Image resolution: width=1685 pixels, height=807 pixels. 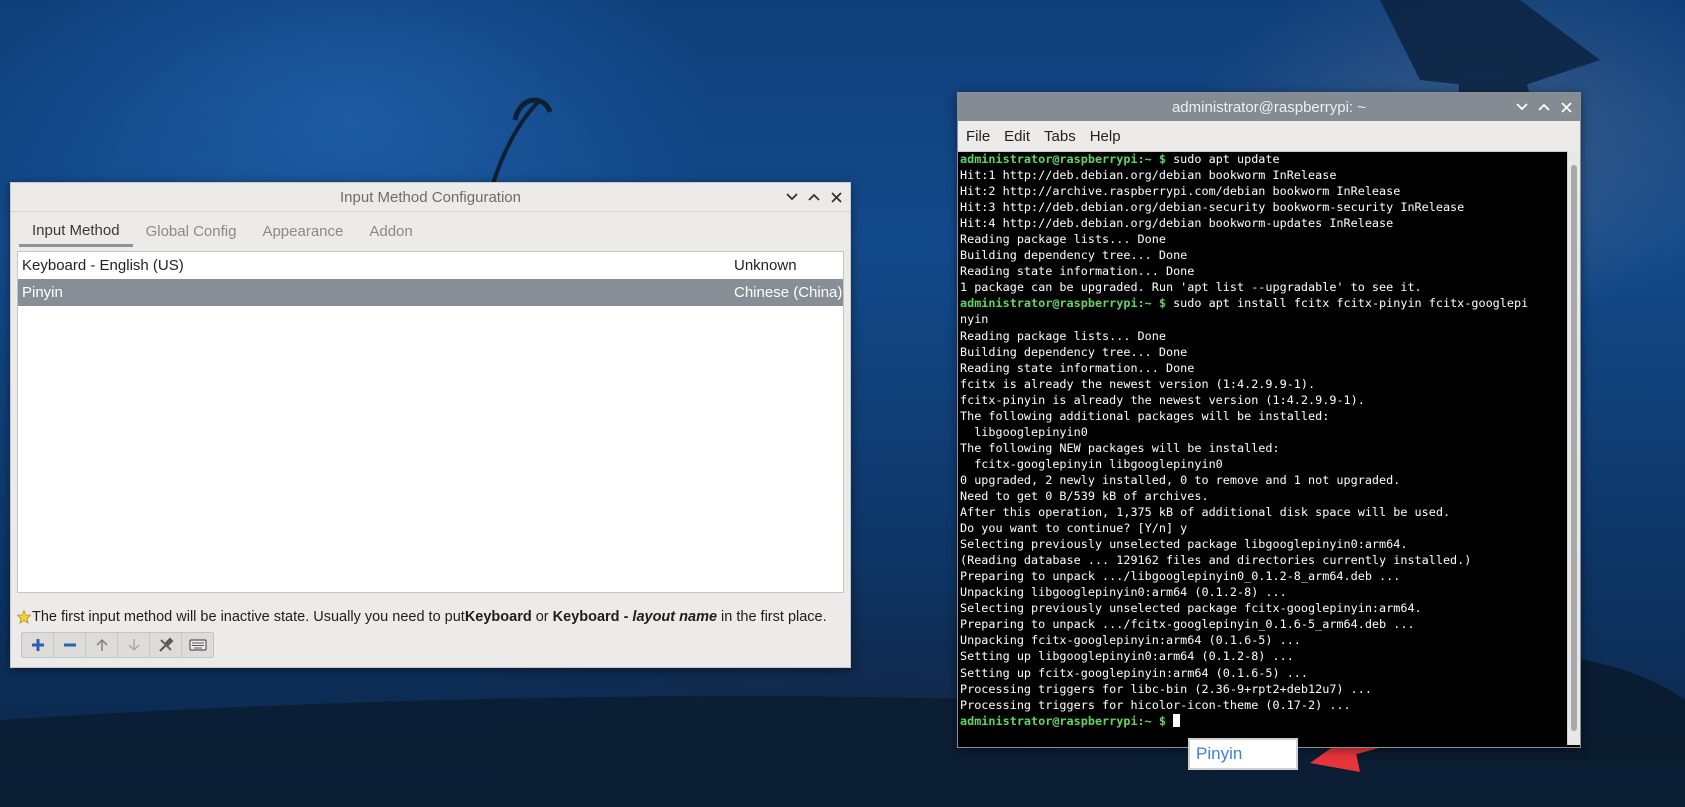 I want to click on terminal-command: sudo apt update, so click(x=1226, y=159).